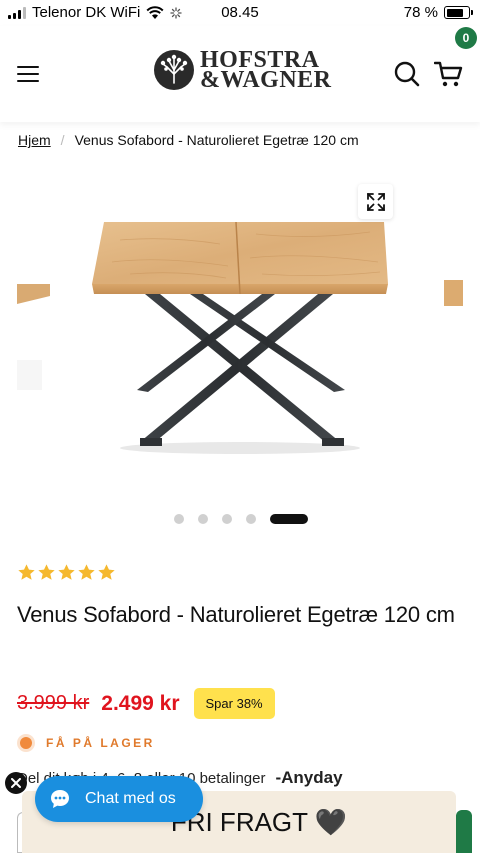 This screenshot has width=480, height=853. I want to click on battery-fill, so click(454, 12).